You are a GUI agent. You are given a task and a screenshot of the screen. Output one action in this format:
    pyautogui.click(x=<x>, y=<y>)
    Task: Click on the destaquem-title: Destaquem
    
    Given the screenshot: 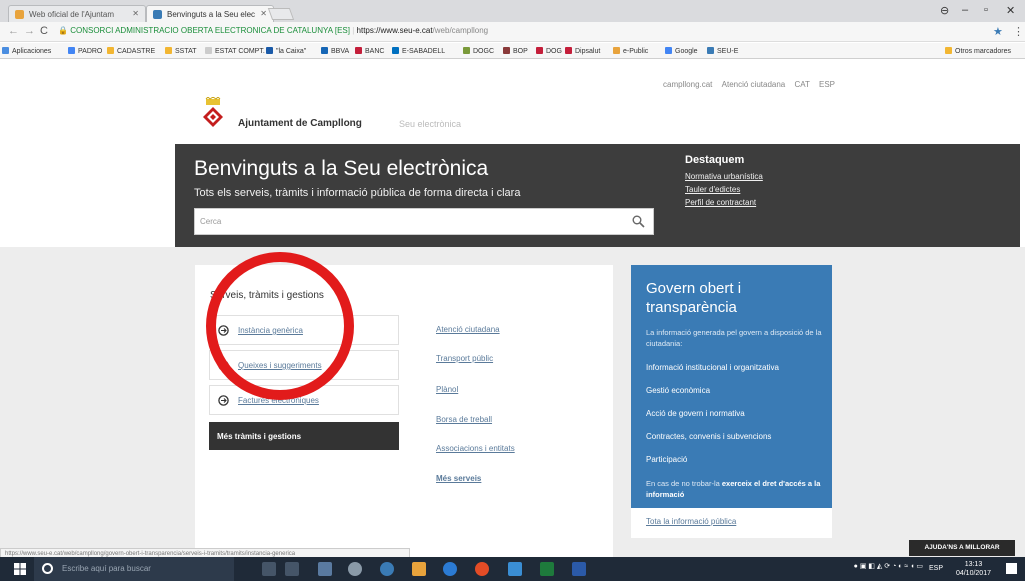 What is the action you would take?
    pyautogui.click(x=715, y=160)
    